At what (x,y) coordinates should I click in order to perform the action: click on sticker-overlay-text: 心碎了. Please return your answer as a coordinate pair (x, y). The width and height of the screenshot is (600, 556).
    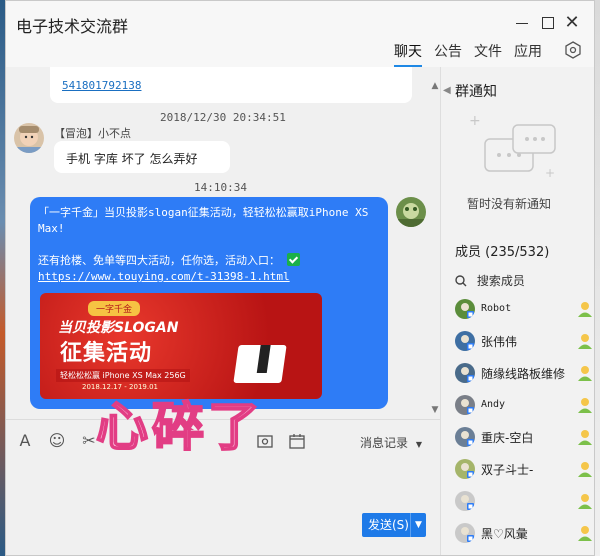
    Looking at the image, I should click on (180, 428).